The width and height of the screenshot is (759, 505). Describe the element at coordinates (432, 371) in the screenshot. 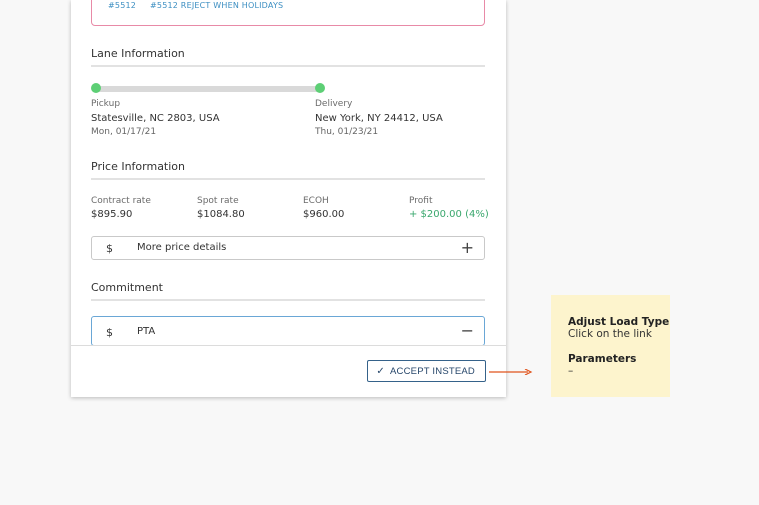

I see `accept-instead-label: ACCEPT INSTEAD` at that location.